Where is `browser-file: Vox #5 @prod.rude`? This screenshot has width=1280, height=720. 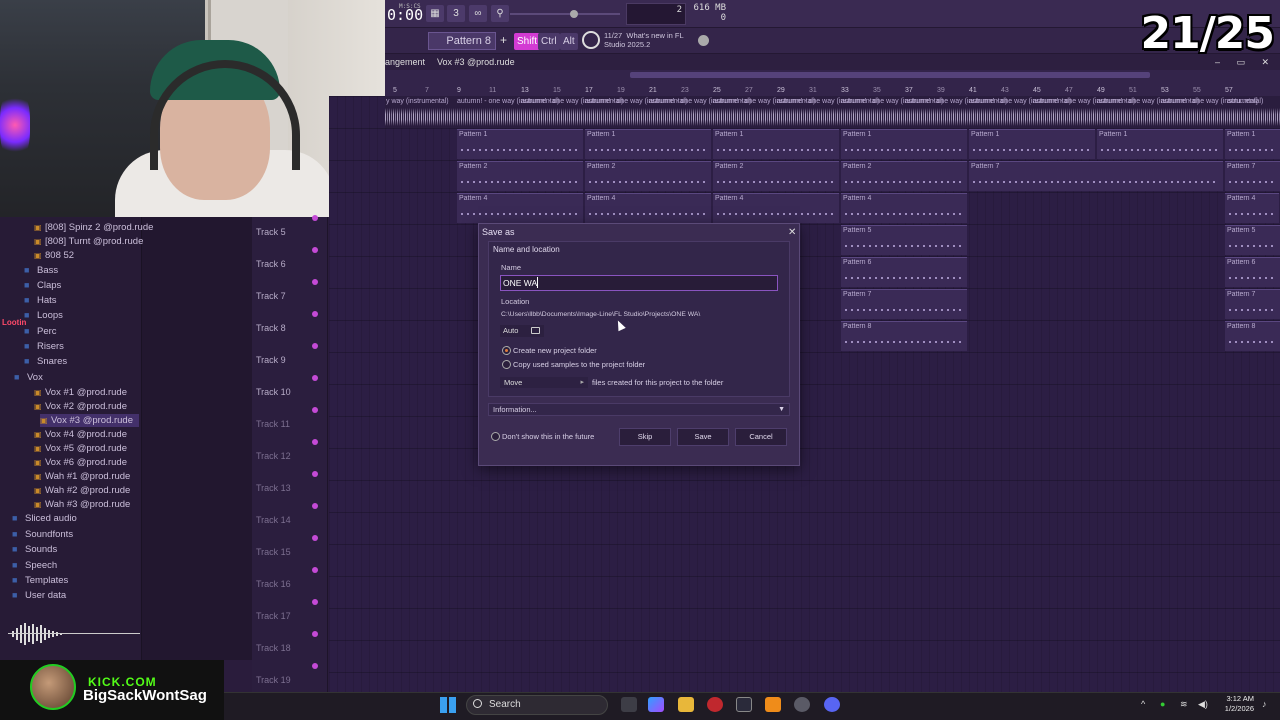
browser-file: Vox #5 @prod.rude is located at coordinates (80, 448).